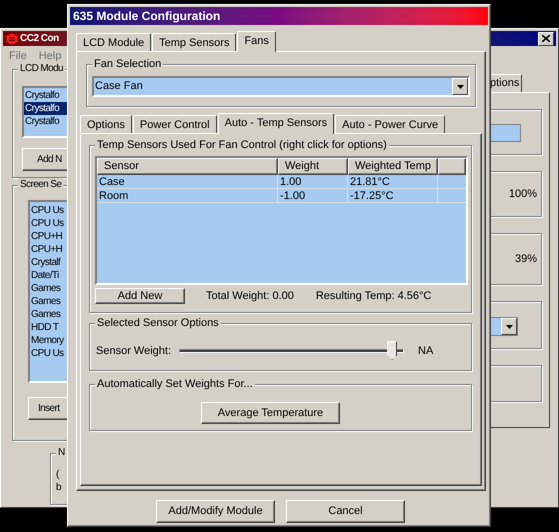 This screenshot has width=559, height=532. I want to click on tab: Auto - Power Curve, so click(390, 124).